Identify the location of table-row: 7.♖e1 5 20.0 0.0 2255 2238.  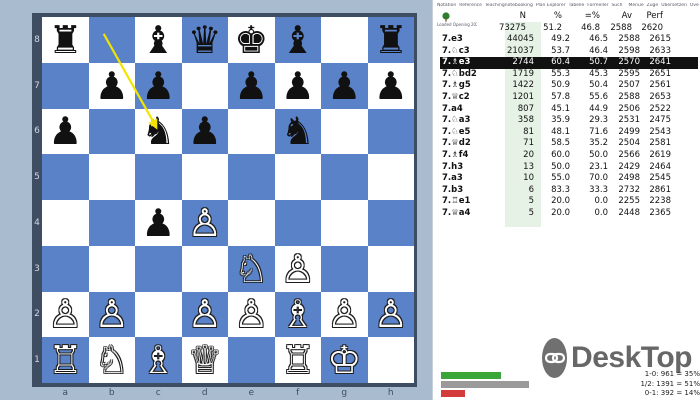
(569, 202).